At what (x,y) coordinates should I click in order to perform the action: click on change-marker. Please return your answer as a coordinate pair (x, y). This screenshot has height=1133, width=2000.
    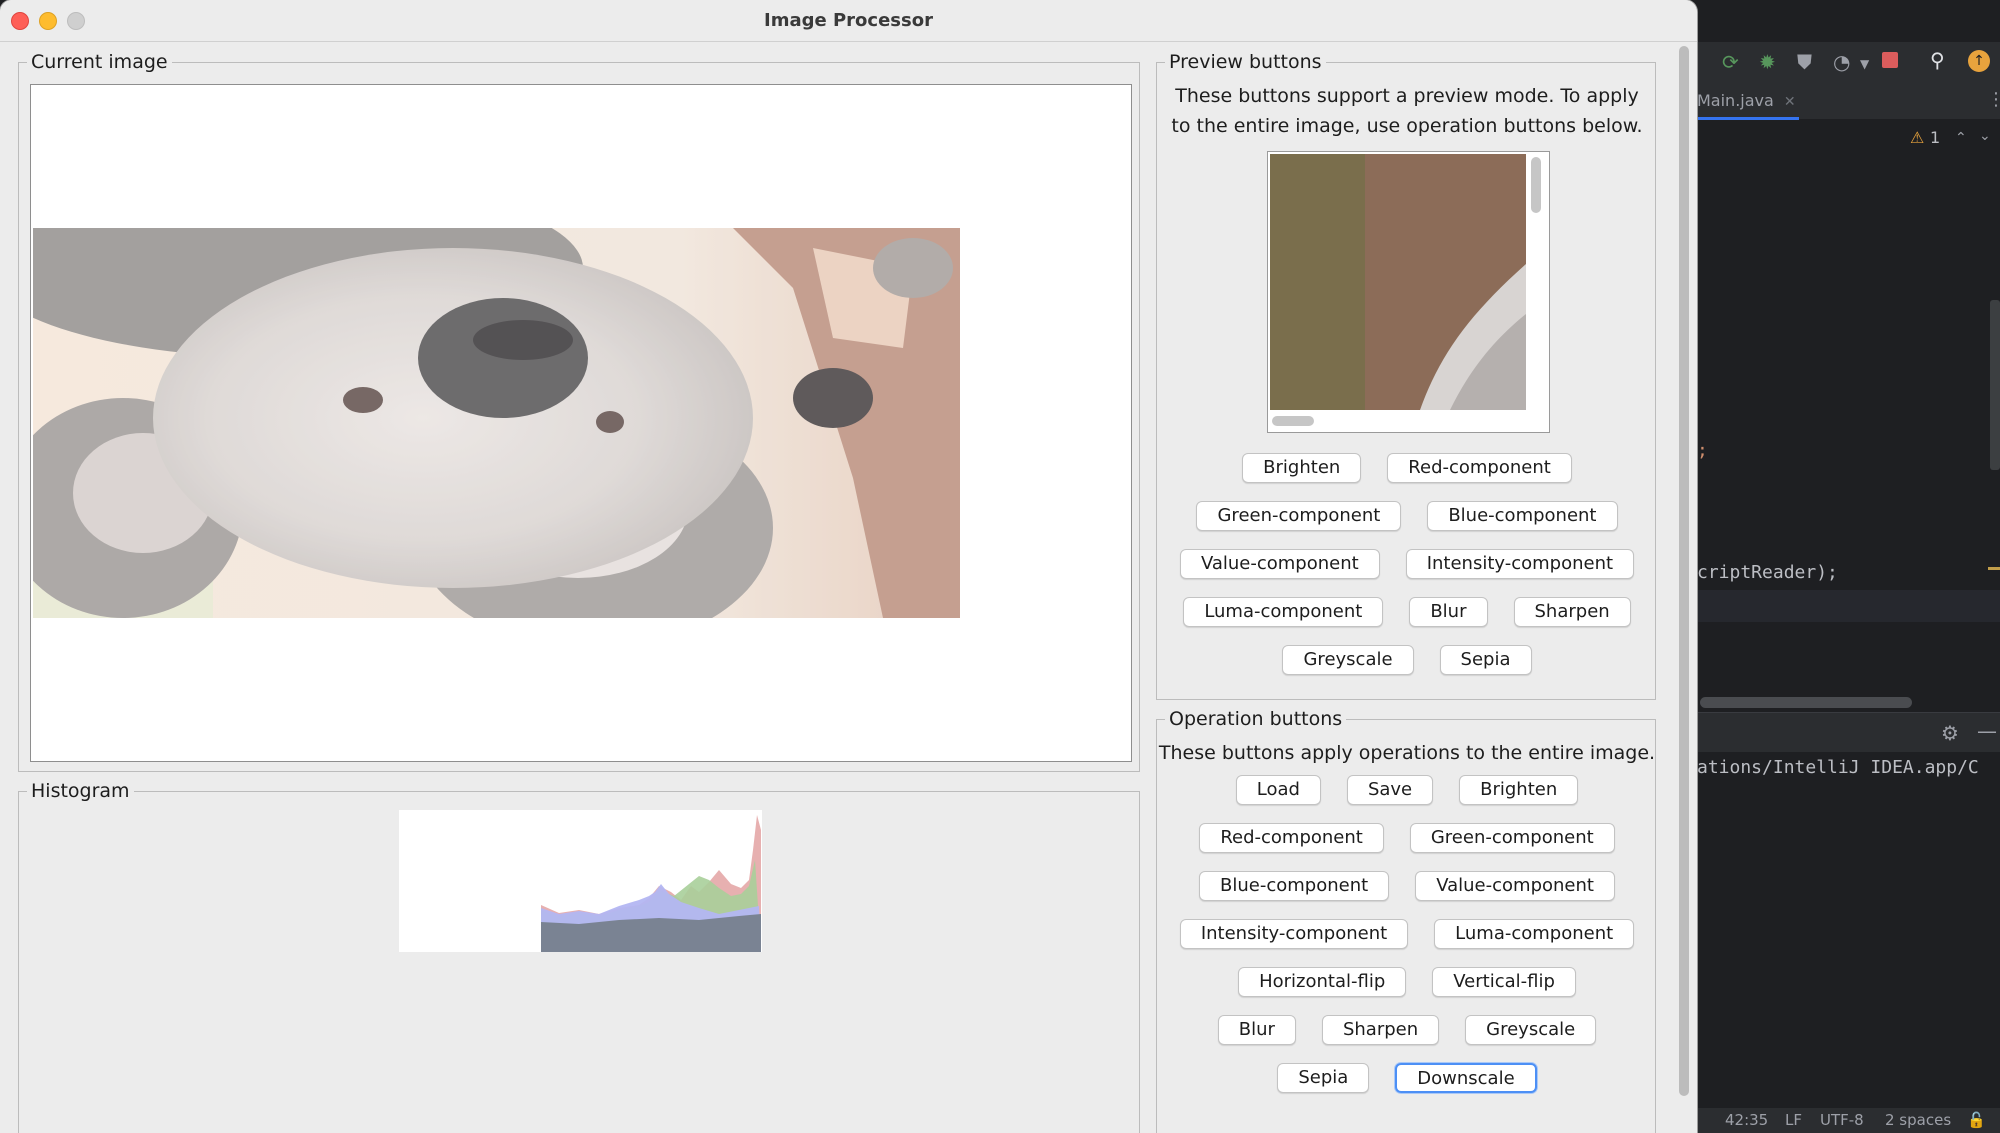
    Looking at the image, I should click on (1994, 568).